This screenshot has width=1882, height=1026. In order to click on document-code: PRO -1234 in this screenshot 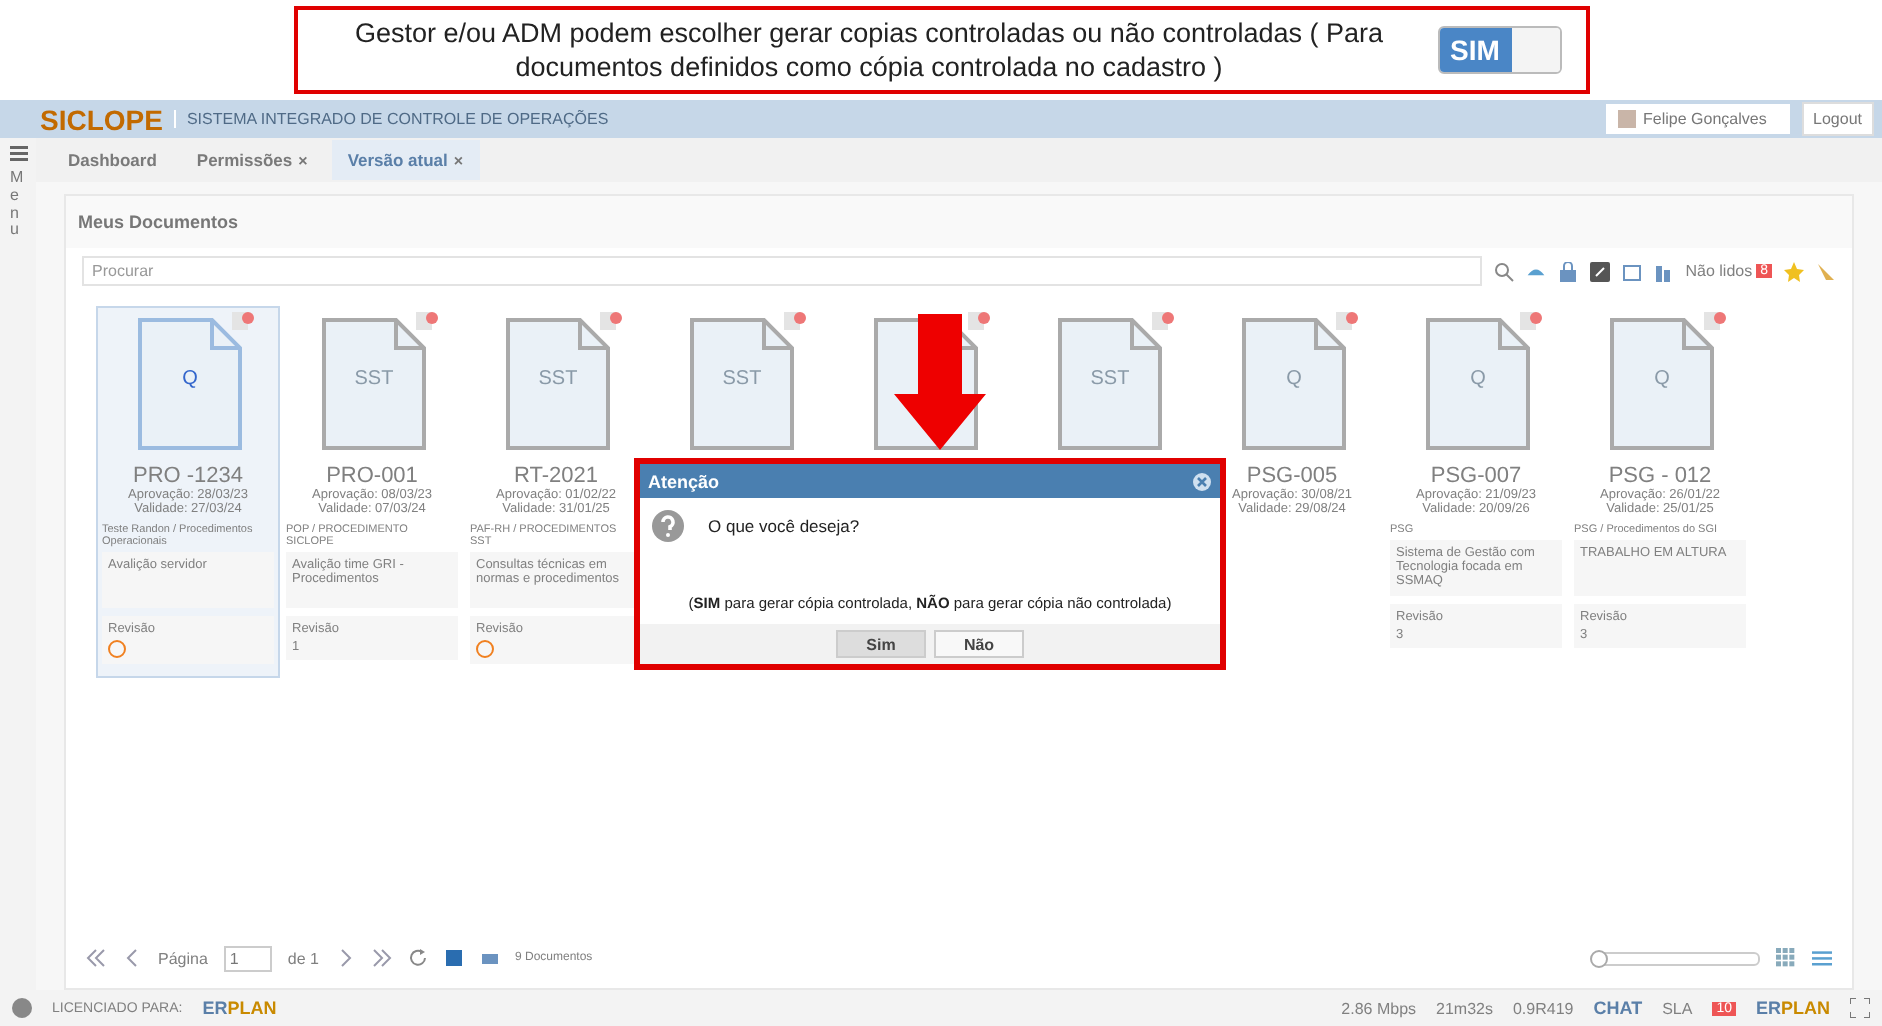, I will do `click(188, 476)`.